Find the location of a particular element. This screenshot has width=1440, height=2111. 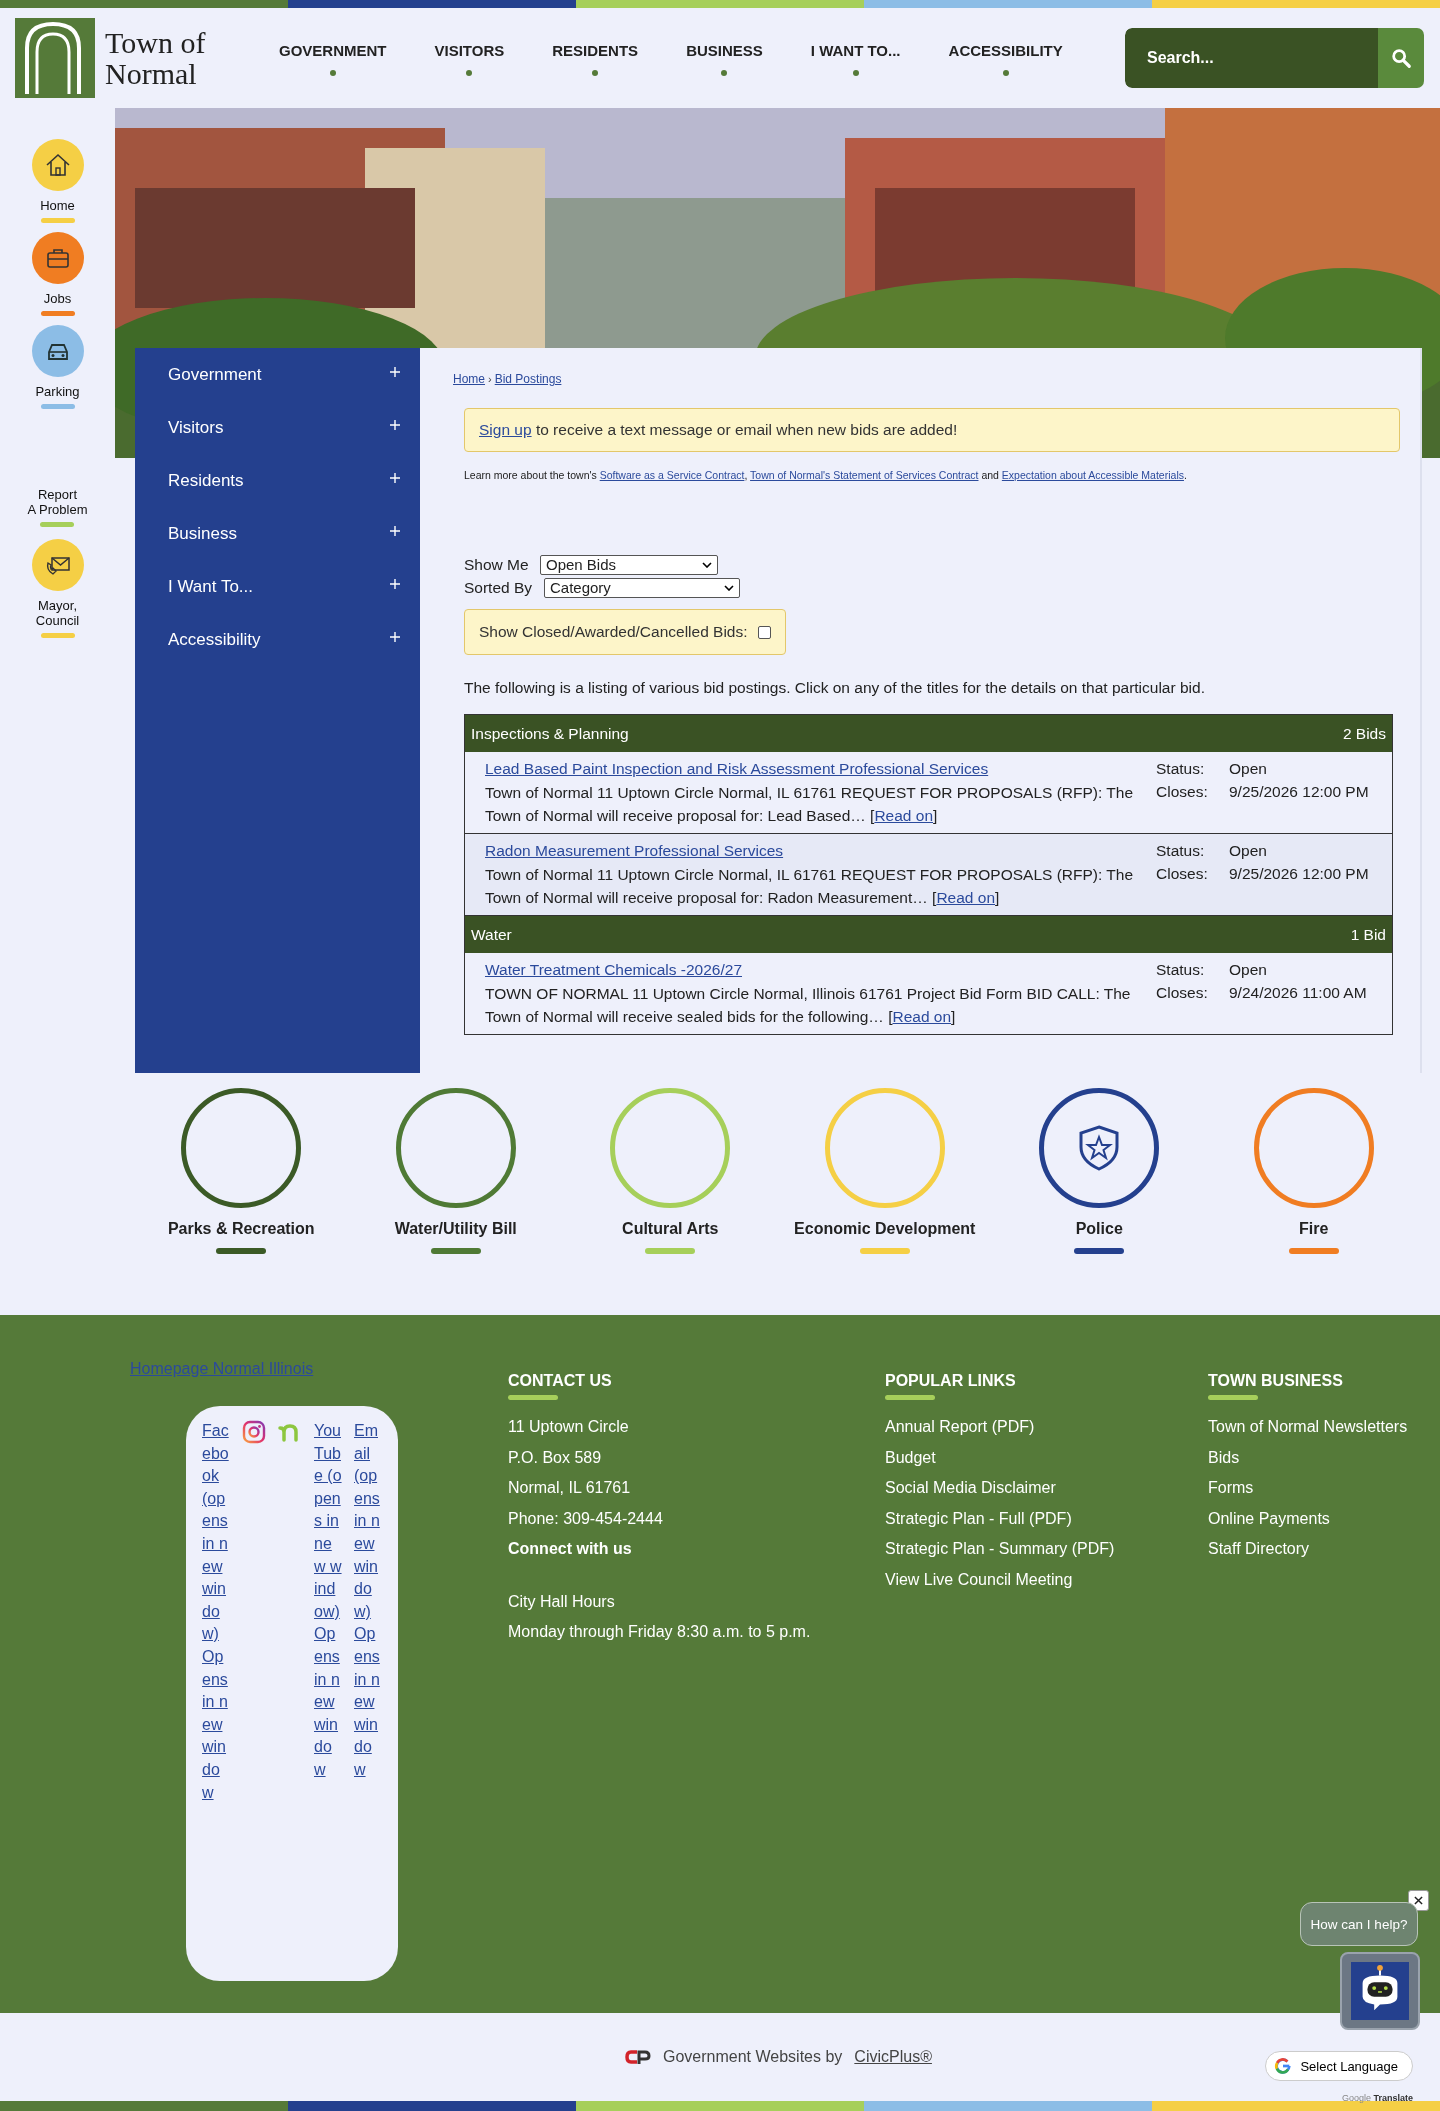

side-menu-link: Residents is located at coordinates (206, 480).